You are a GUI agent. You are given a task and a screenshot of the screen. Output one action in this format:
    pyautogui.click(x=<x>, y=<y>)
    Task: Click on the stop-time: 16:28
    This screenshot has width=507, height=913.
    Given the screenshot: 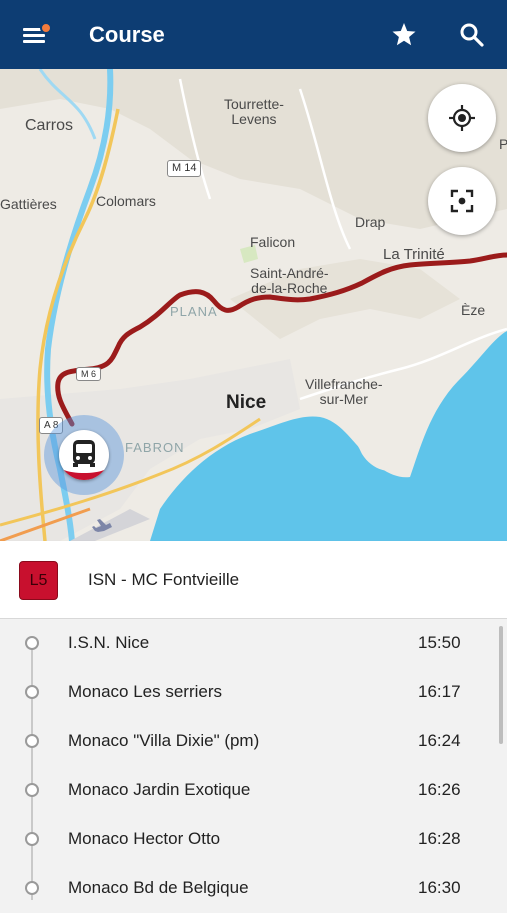 What is the action you would take?
    pyautogui.click(x=439, y=838)
    